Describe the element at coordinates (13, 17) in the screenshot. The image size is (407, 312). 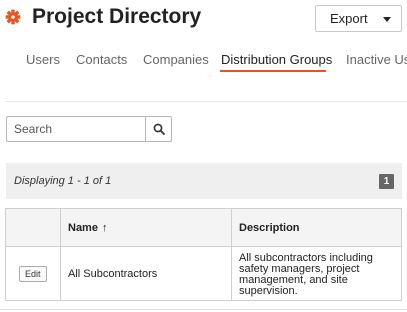
I see `gear-icon` at that location.